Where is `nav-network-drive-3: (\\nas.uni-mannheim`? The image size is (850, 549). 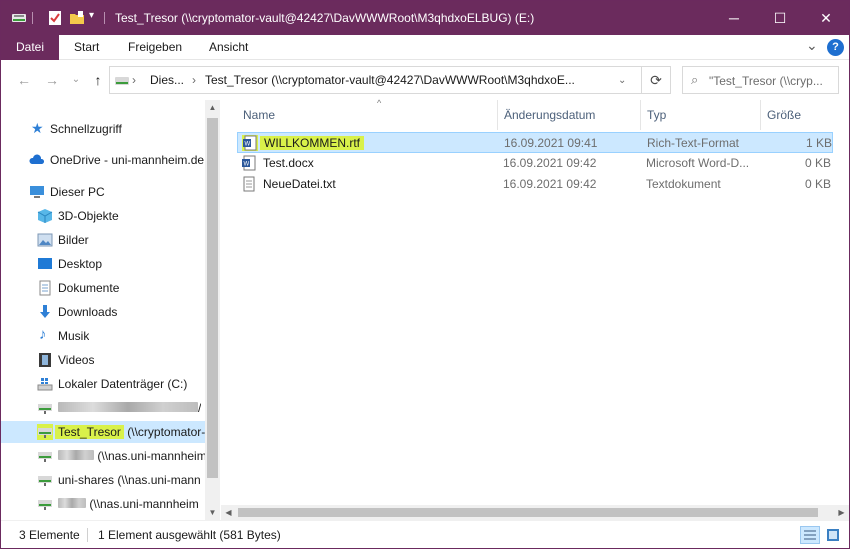 nav-network-drive-3: (\\nas.uni-mannheim is located at coordinates (103, 456).